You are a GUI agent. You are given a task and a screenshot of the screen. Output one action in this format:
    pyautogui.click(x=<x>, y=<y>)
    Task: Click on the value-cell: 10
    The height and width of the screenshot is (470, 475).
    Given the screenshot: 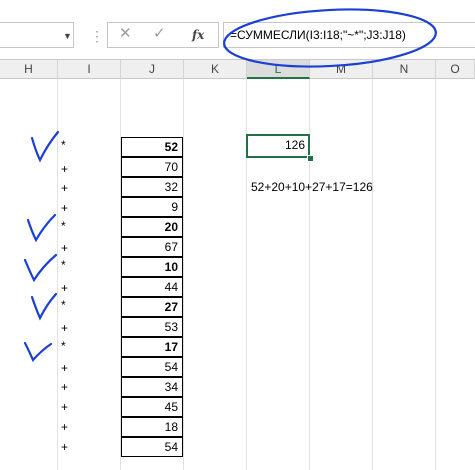 What is the action you would take?
    pyautogui.click(x=152, y=267)
    